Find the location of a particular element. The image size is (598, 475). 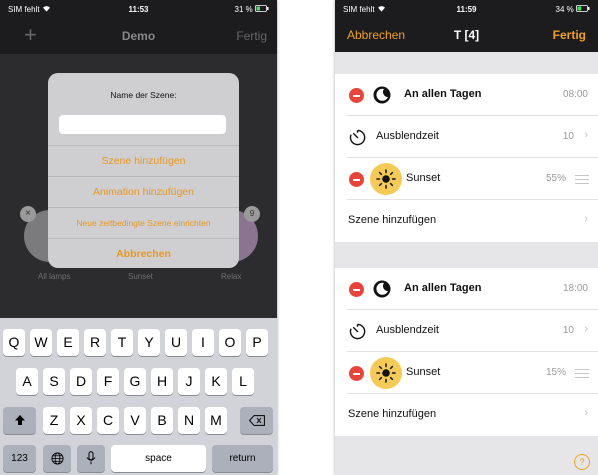

globe-icon is located at coordinates (57, 458).